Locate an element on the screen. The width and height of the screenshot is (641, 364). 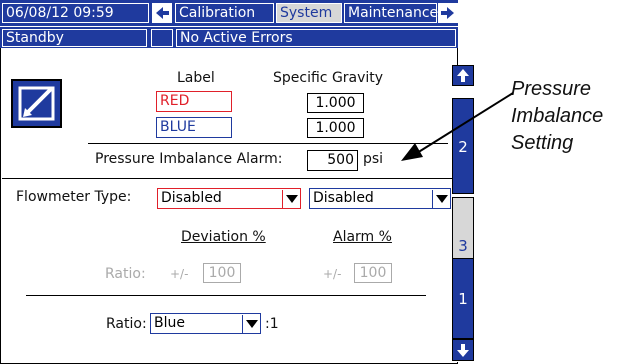
arrow-up-icon is located at coordinates (463, 75).